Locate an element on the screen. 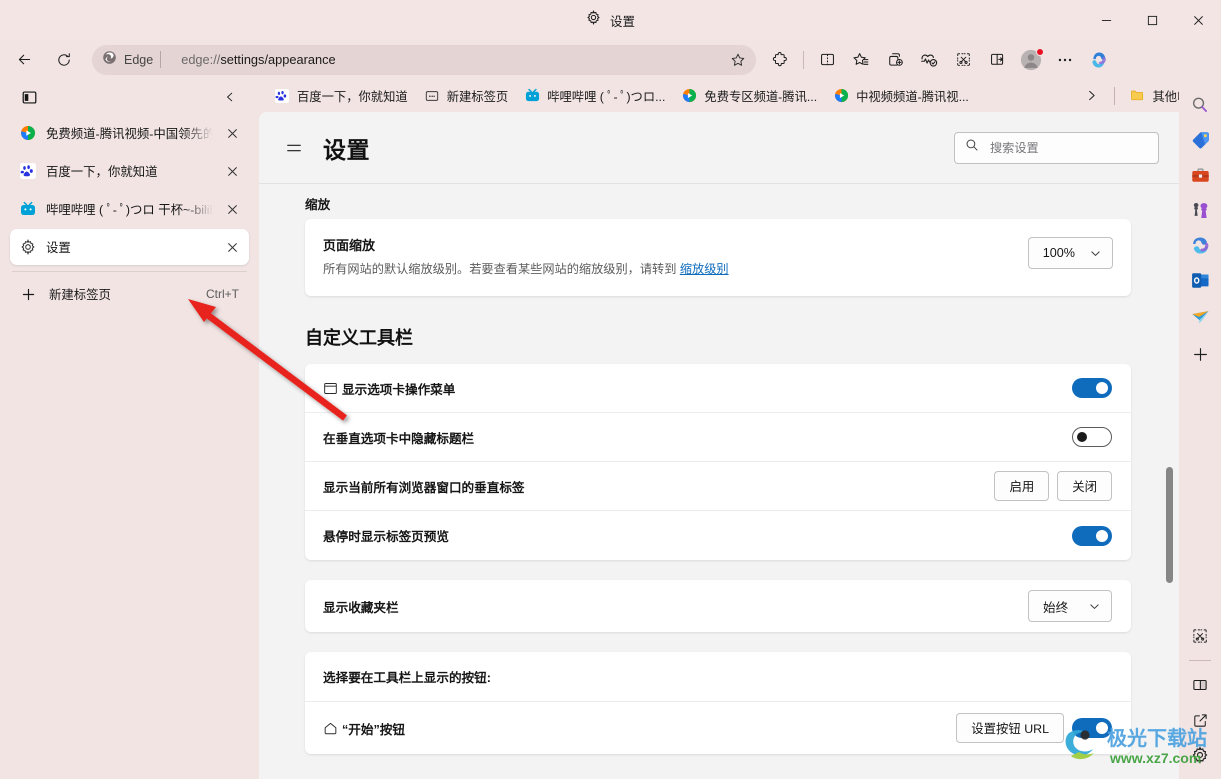 Image resolution: width=1221 pixels, height=779 pixels. favorites-bar-select: 始终 is located at coordinates (1070, 606).